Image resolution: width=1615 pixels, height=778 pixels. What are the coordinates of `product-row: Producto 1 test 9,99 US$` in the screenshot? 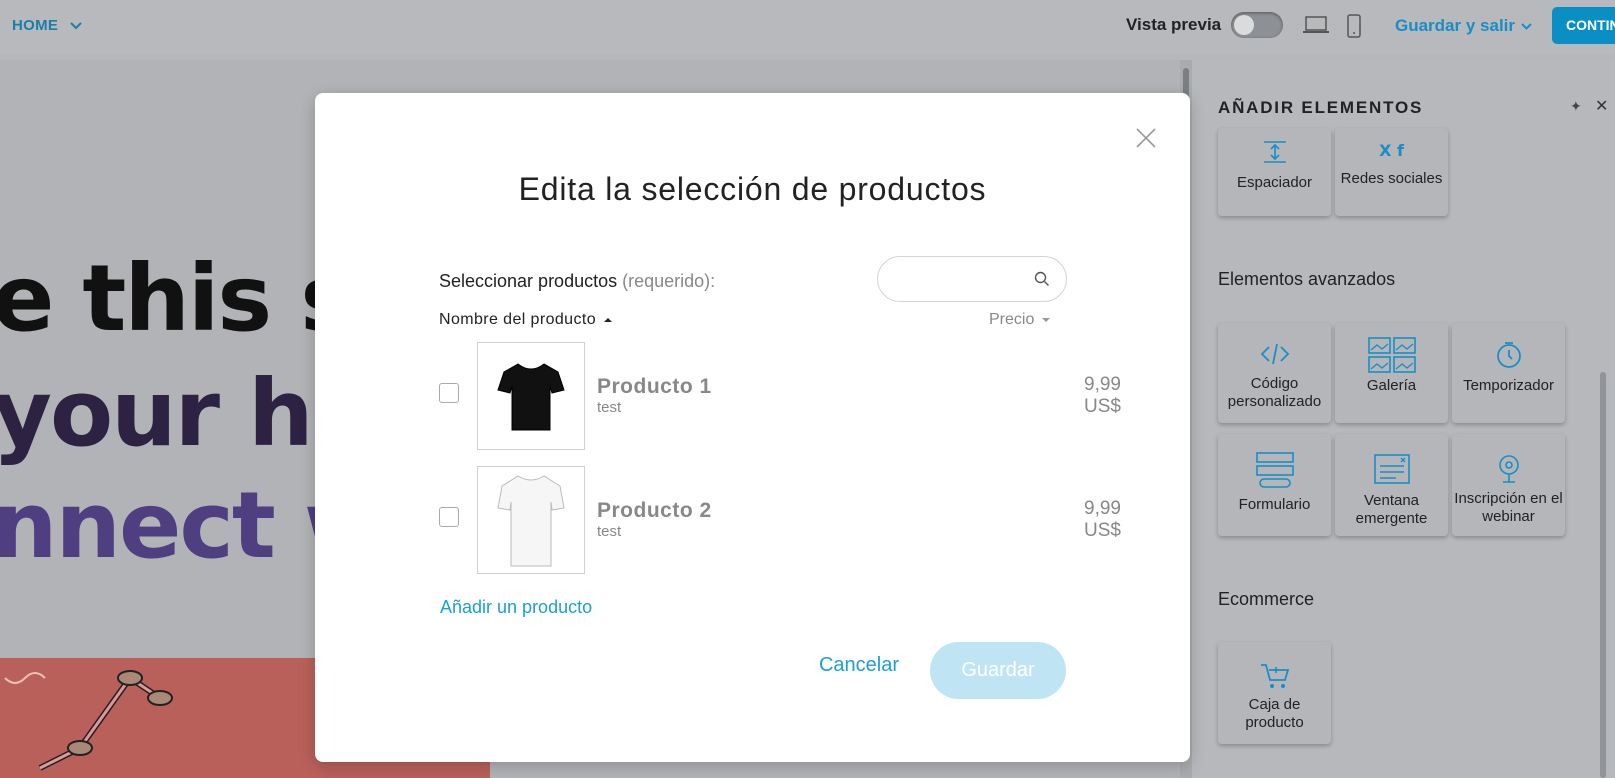 It's located at (780, 397).